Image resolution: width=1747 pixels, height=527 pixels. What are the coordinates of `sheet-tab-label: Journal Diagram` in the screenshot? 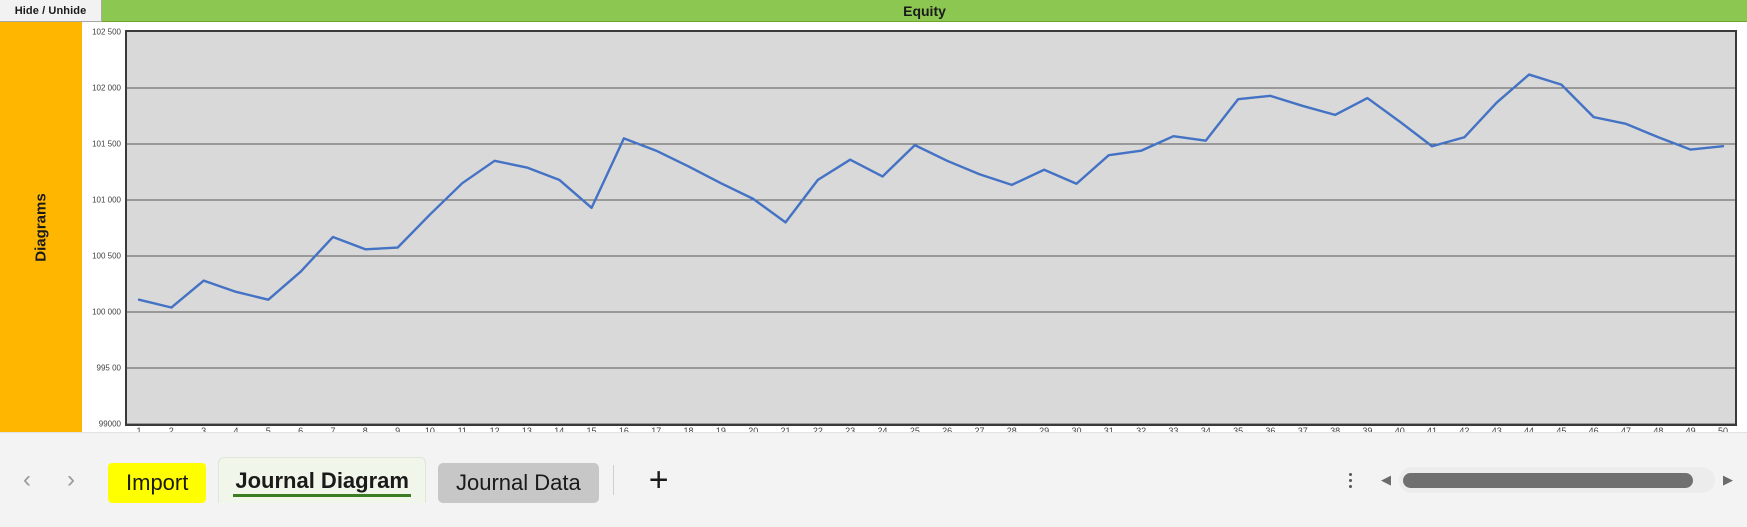 It's located at (322, 480).